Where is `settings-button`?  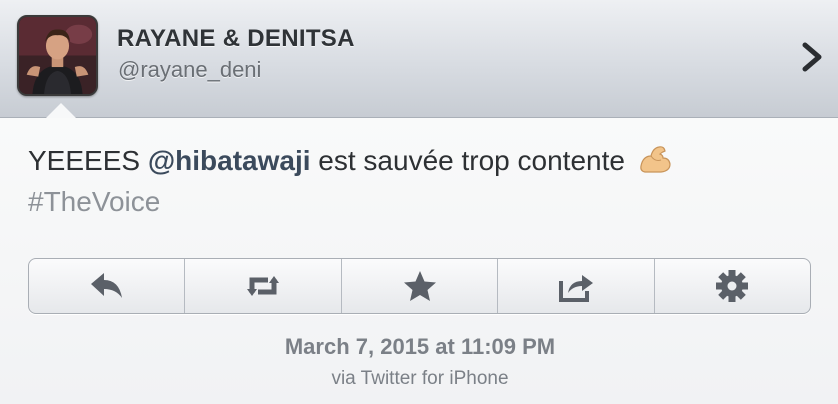
settings-button is located at coordinates (732, 286).